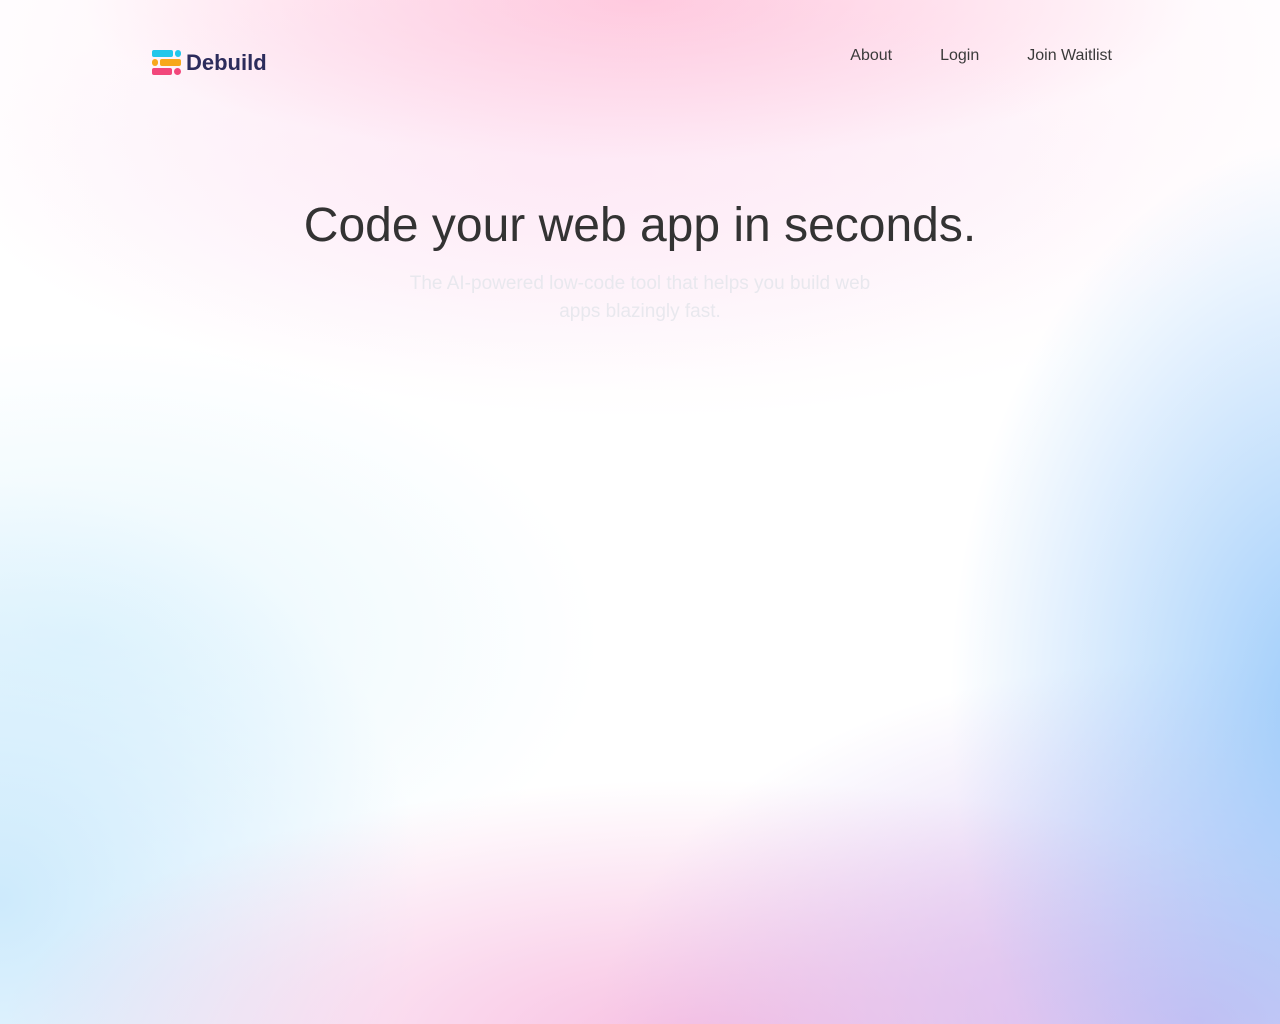 The height and width of the screenshot is (1024, 1280). What do you see at coordinates (632, 61) in the screenshot?
I see `site-header: Debuild About Login Join Waitlist` at bounding box center [632, 61].